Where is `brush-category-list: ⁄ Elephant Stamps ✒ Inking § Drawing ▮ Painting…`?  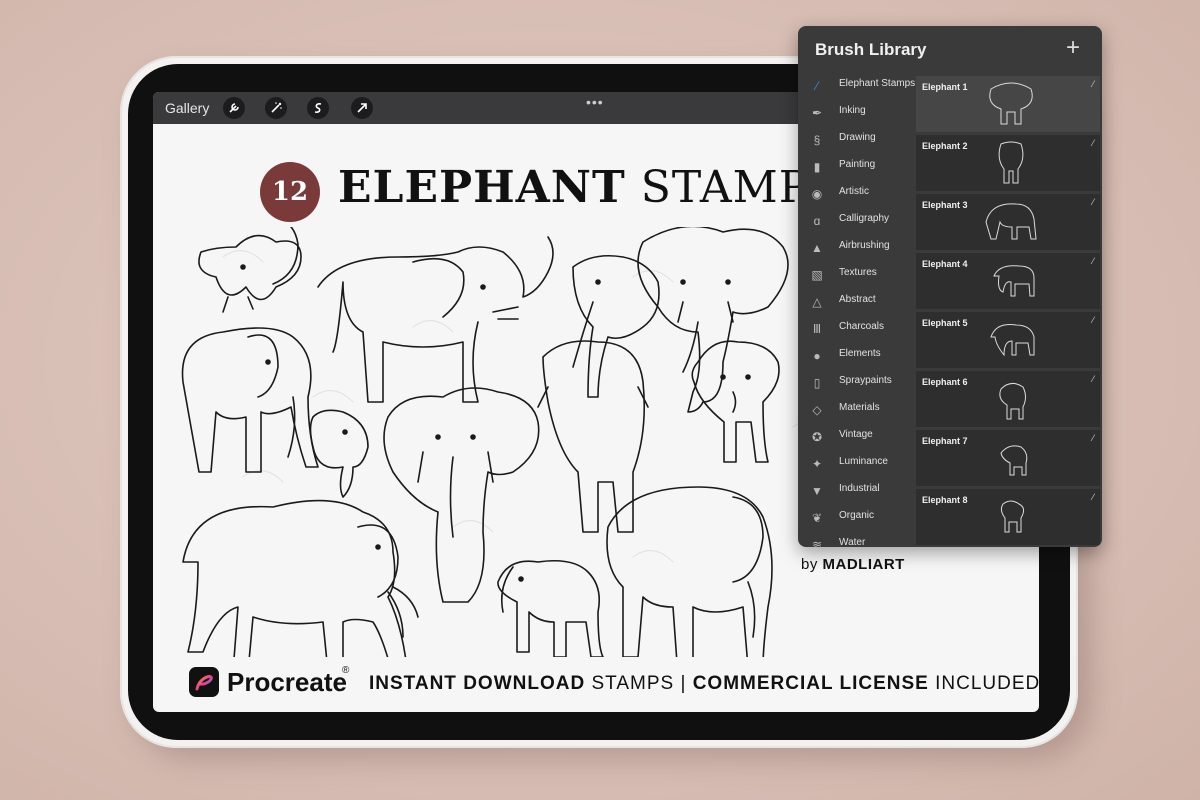
brush-category-list: ⁄ Elephant Stamps ✒ Inking § Drawing ▮ Painting… is located at coordinates (863, 310).